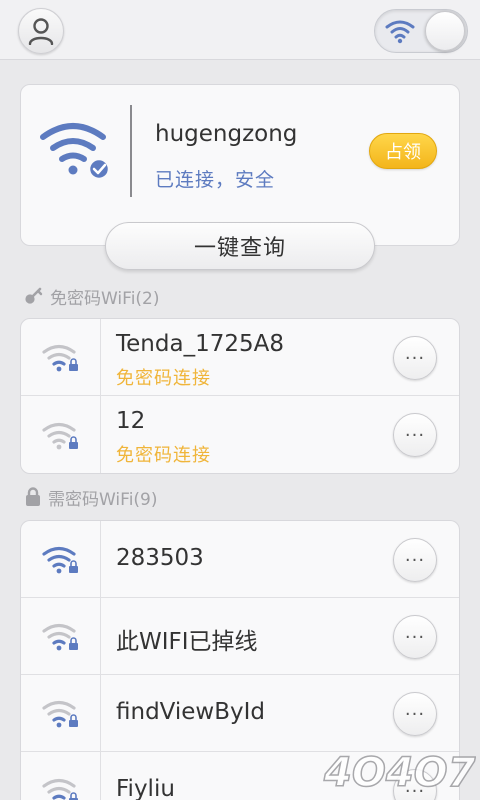 The width and height of the screenshot is (480, 800). What do you see at coordinates (240, 434) in the screenshot?
I see `list-item: 12 免密码连接 ···` at bounding box center [240, 434].